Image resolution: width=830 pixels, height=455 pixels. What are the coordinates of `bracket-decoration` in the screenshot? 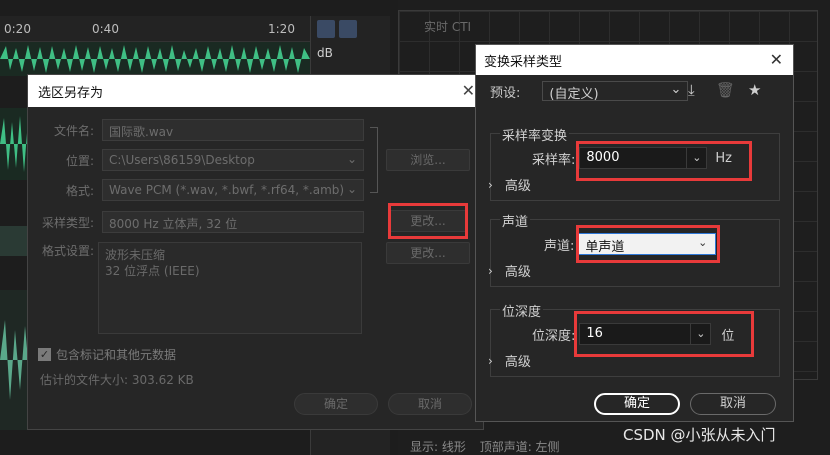 It's located at (374, 160).